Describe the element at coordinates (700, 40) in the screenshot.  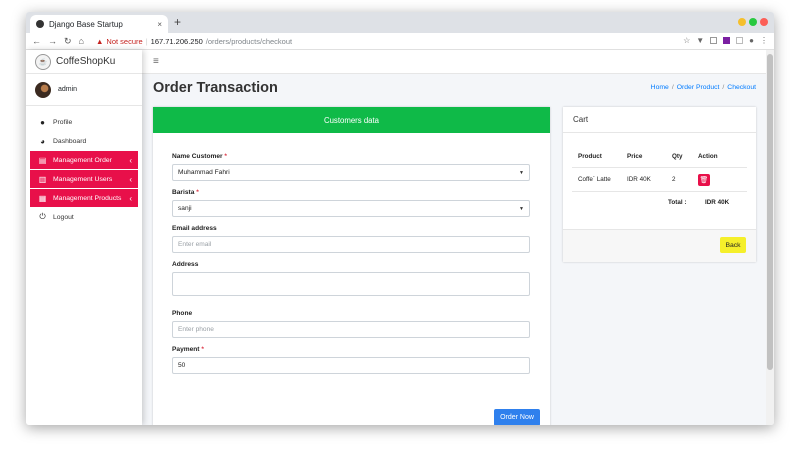
I see `filter-icon: ▼` at that location.